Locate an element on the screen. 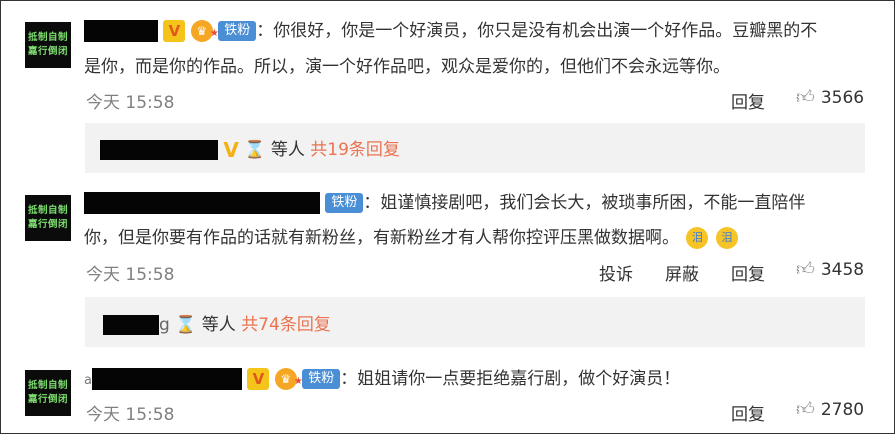  reply-count-link: 共19条回复 is located at coordinates (355, 150).